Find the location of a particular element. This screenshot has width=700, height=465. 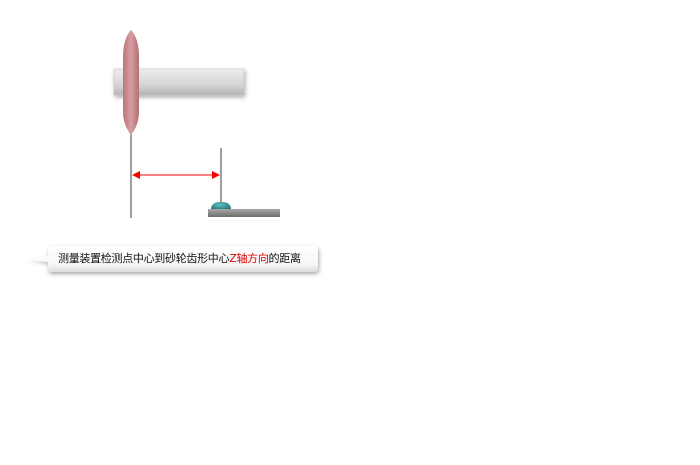

probe-body is located at coordinates (131, 82).